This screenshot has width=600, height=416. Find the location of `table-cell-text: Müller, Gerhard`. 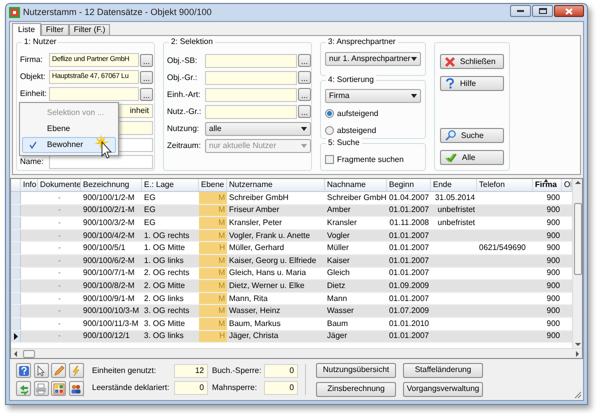

table-cell-text: Müller, Gerhard is located at coordinates (257, 248).